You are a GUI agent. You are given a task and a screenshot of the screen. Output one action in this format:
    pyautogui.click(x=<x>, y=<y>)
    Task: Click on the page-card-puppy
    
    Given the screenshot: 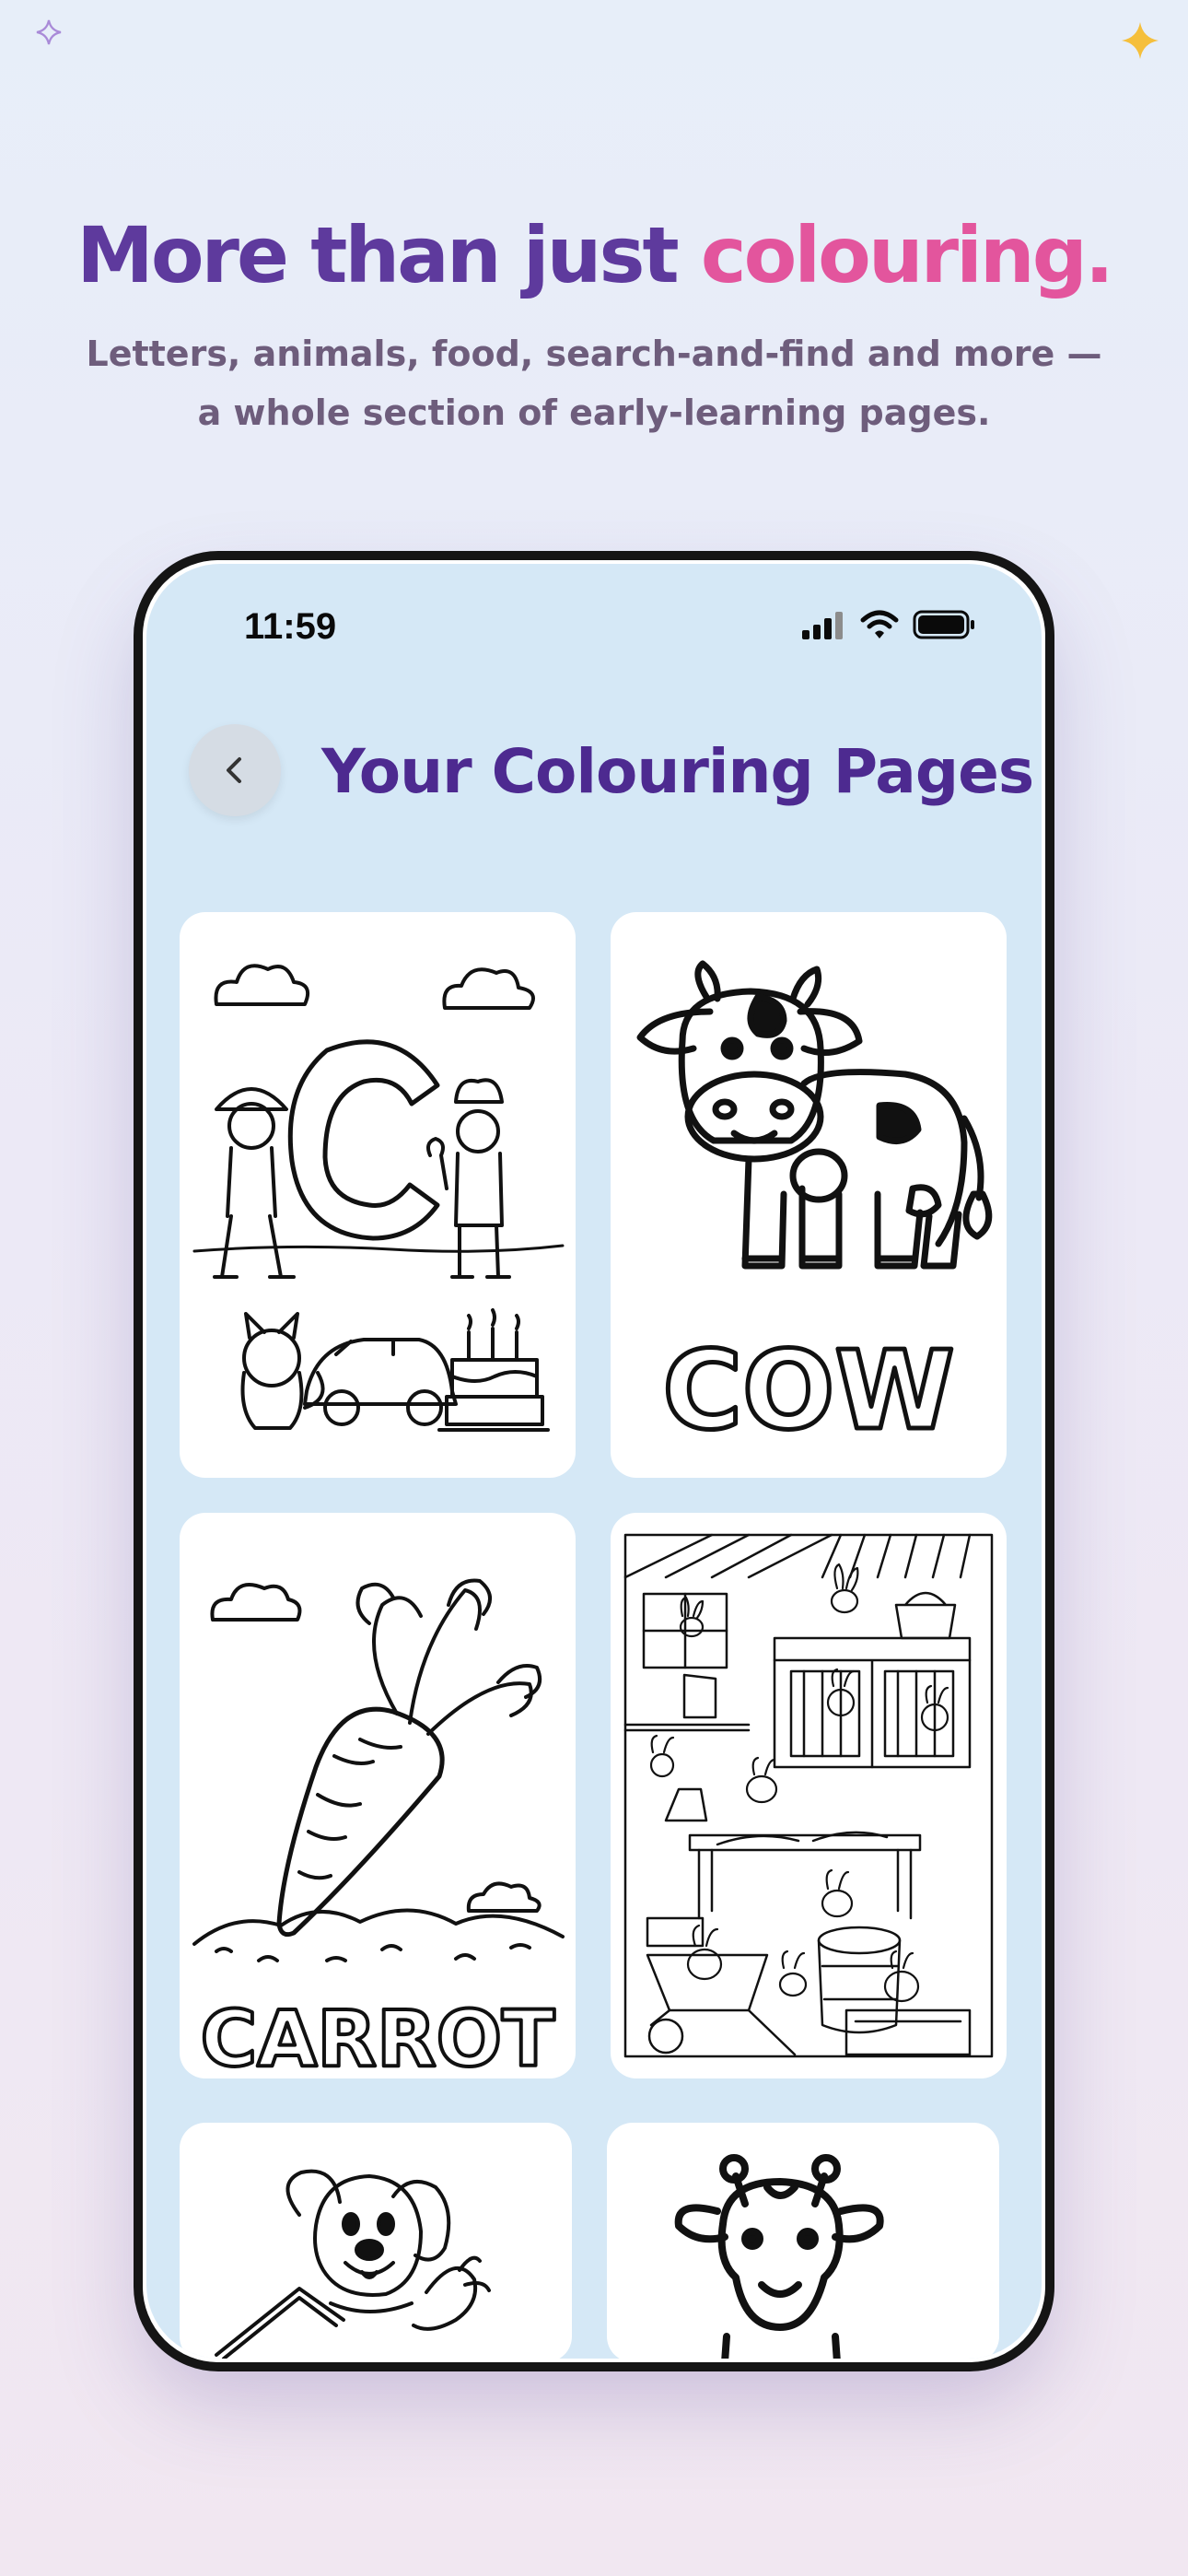 What is the action you would take?
    pyautogui.click(x=376, y=2241)
    